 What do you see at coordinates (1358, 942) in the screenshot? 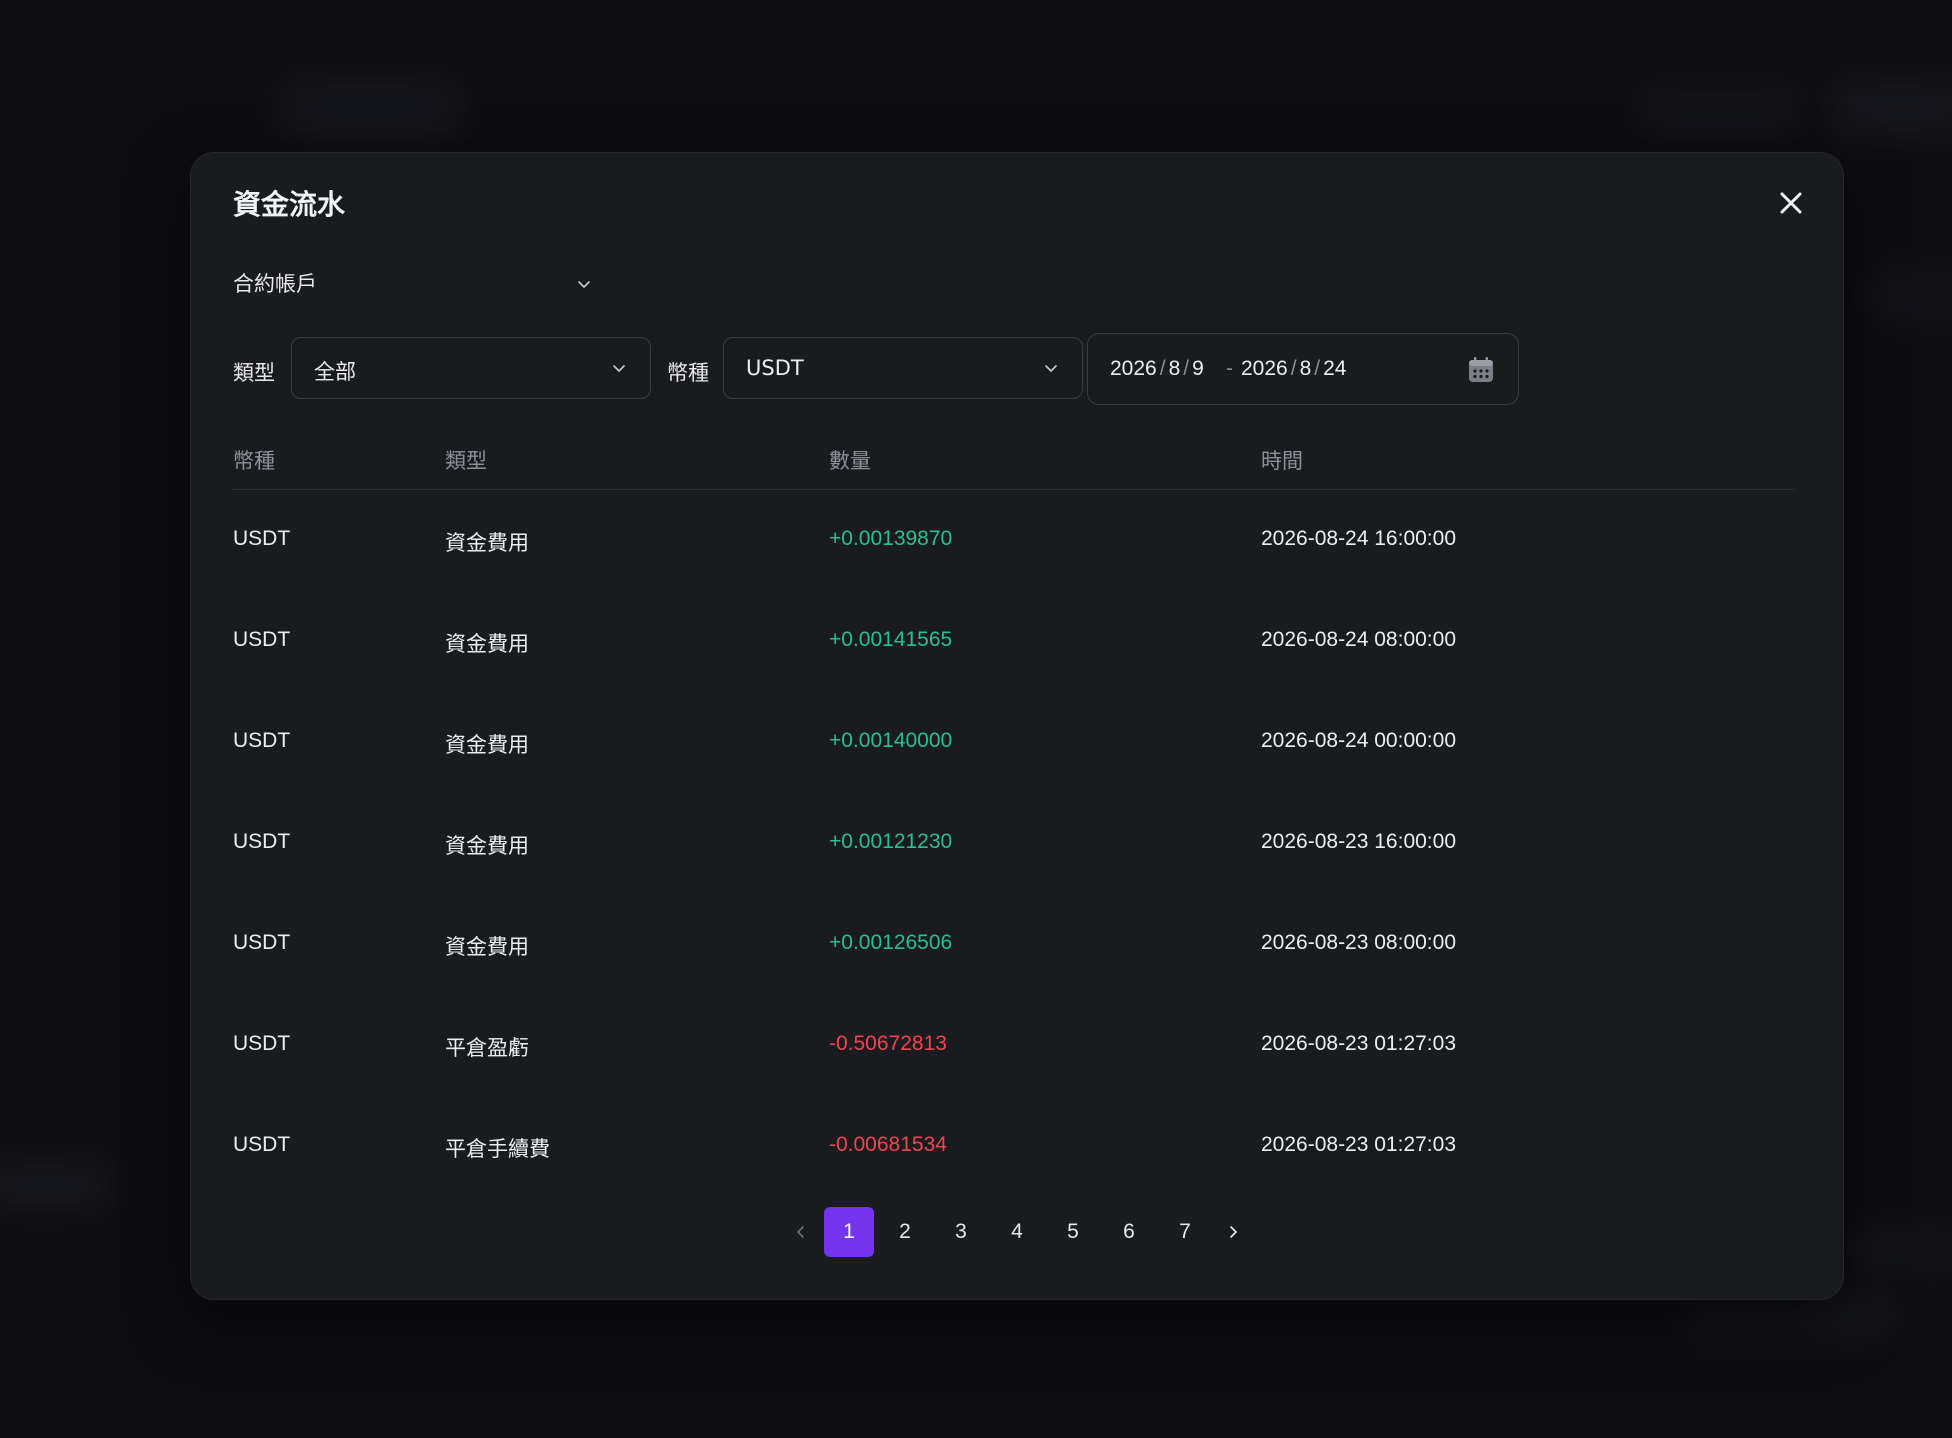
I see `cell-time: 2026-08-23 08:00:00` at bounding box center [1358, 942].